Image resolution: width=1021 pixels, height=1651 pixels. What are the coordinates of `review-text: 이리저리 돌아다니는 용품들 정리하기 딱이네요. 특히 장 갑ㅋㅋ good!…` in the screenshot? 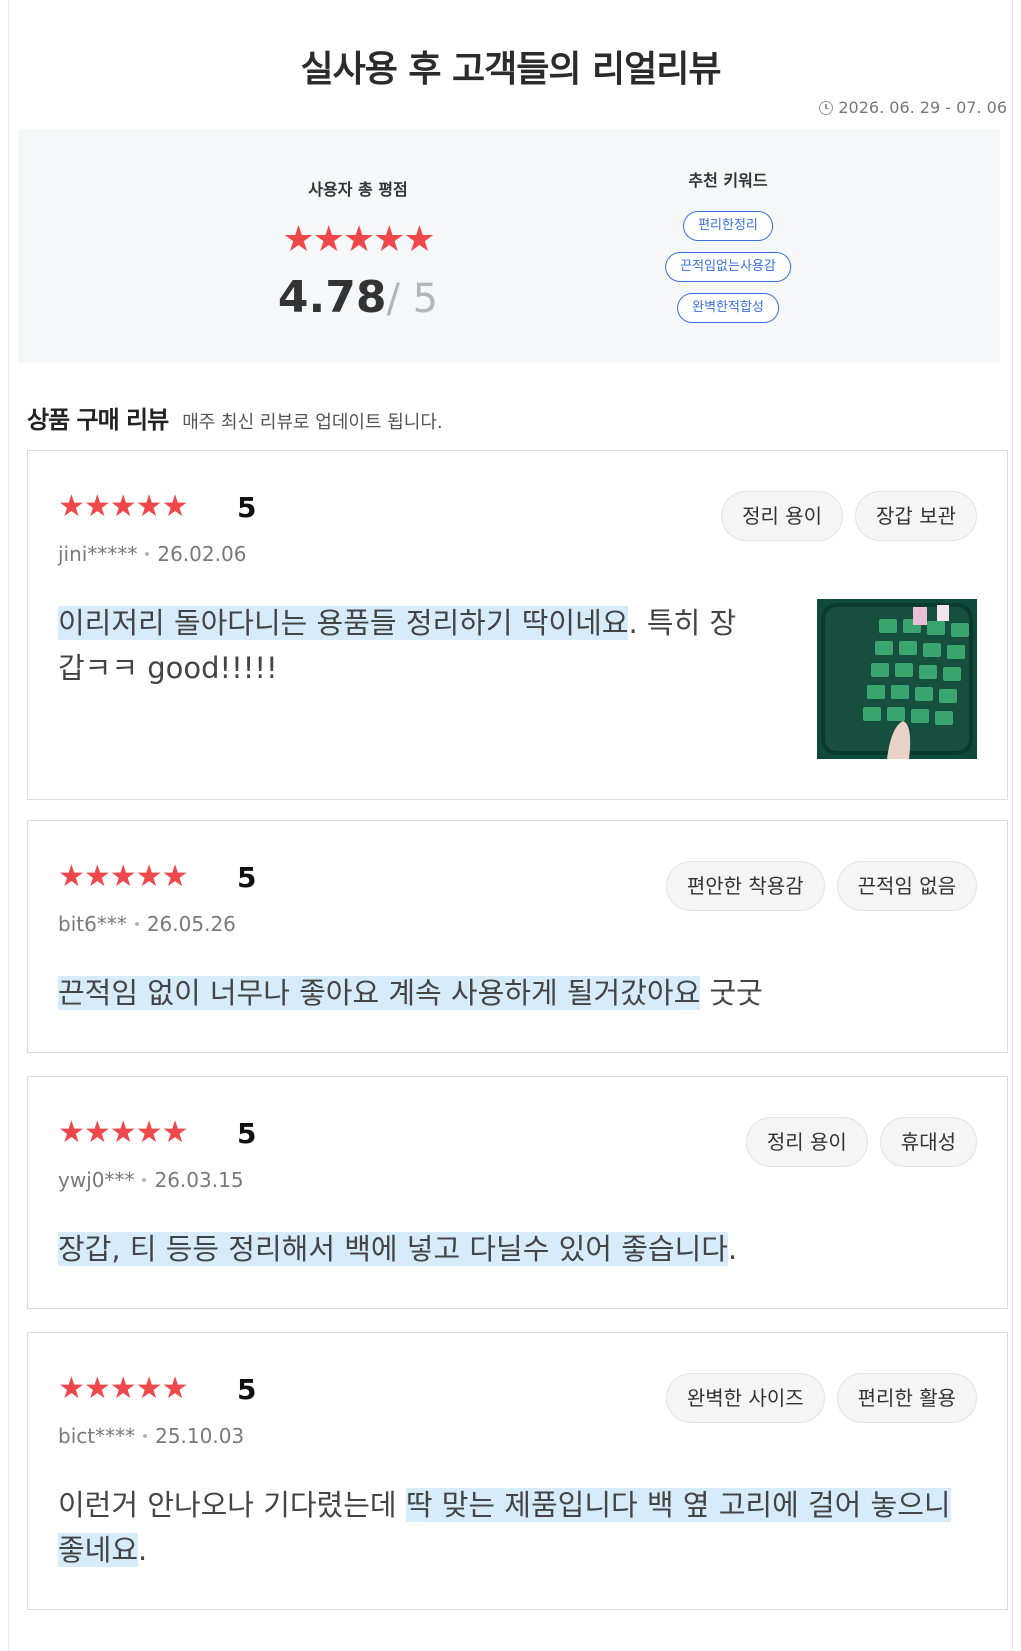 It's located at (398, 646).